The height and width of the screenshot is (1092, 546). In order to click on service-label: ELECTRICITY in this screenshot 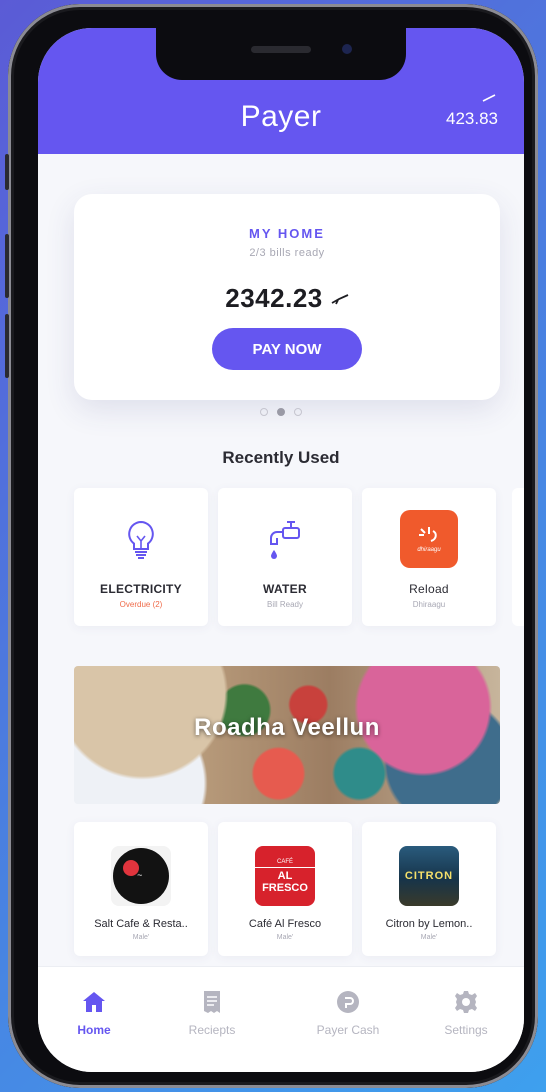, I will do `click(141, 589)`.